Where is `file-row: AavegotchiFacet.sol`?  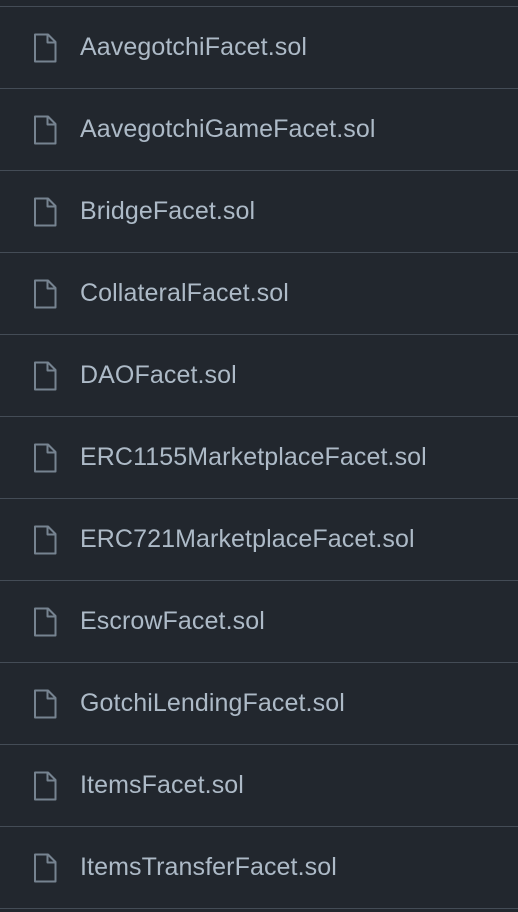
file-row: AavegotchiFacet.sol is located at coordinates (259, 48).